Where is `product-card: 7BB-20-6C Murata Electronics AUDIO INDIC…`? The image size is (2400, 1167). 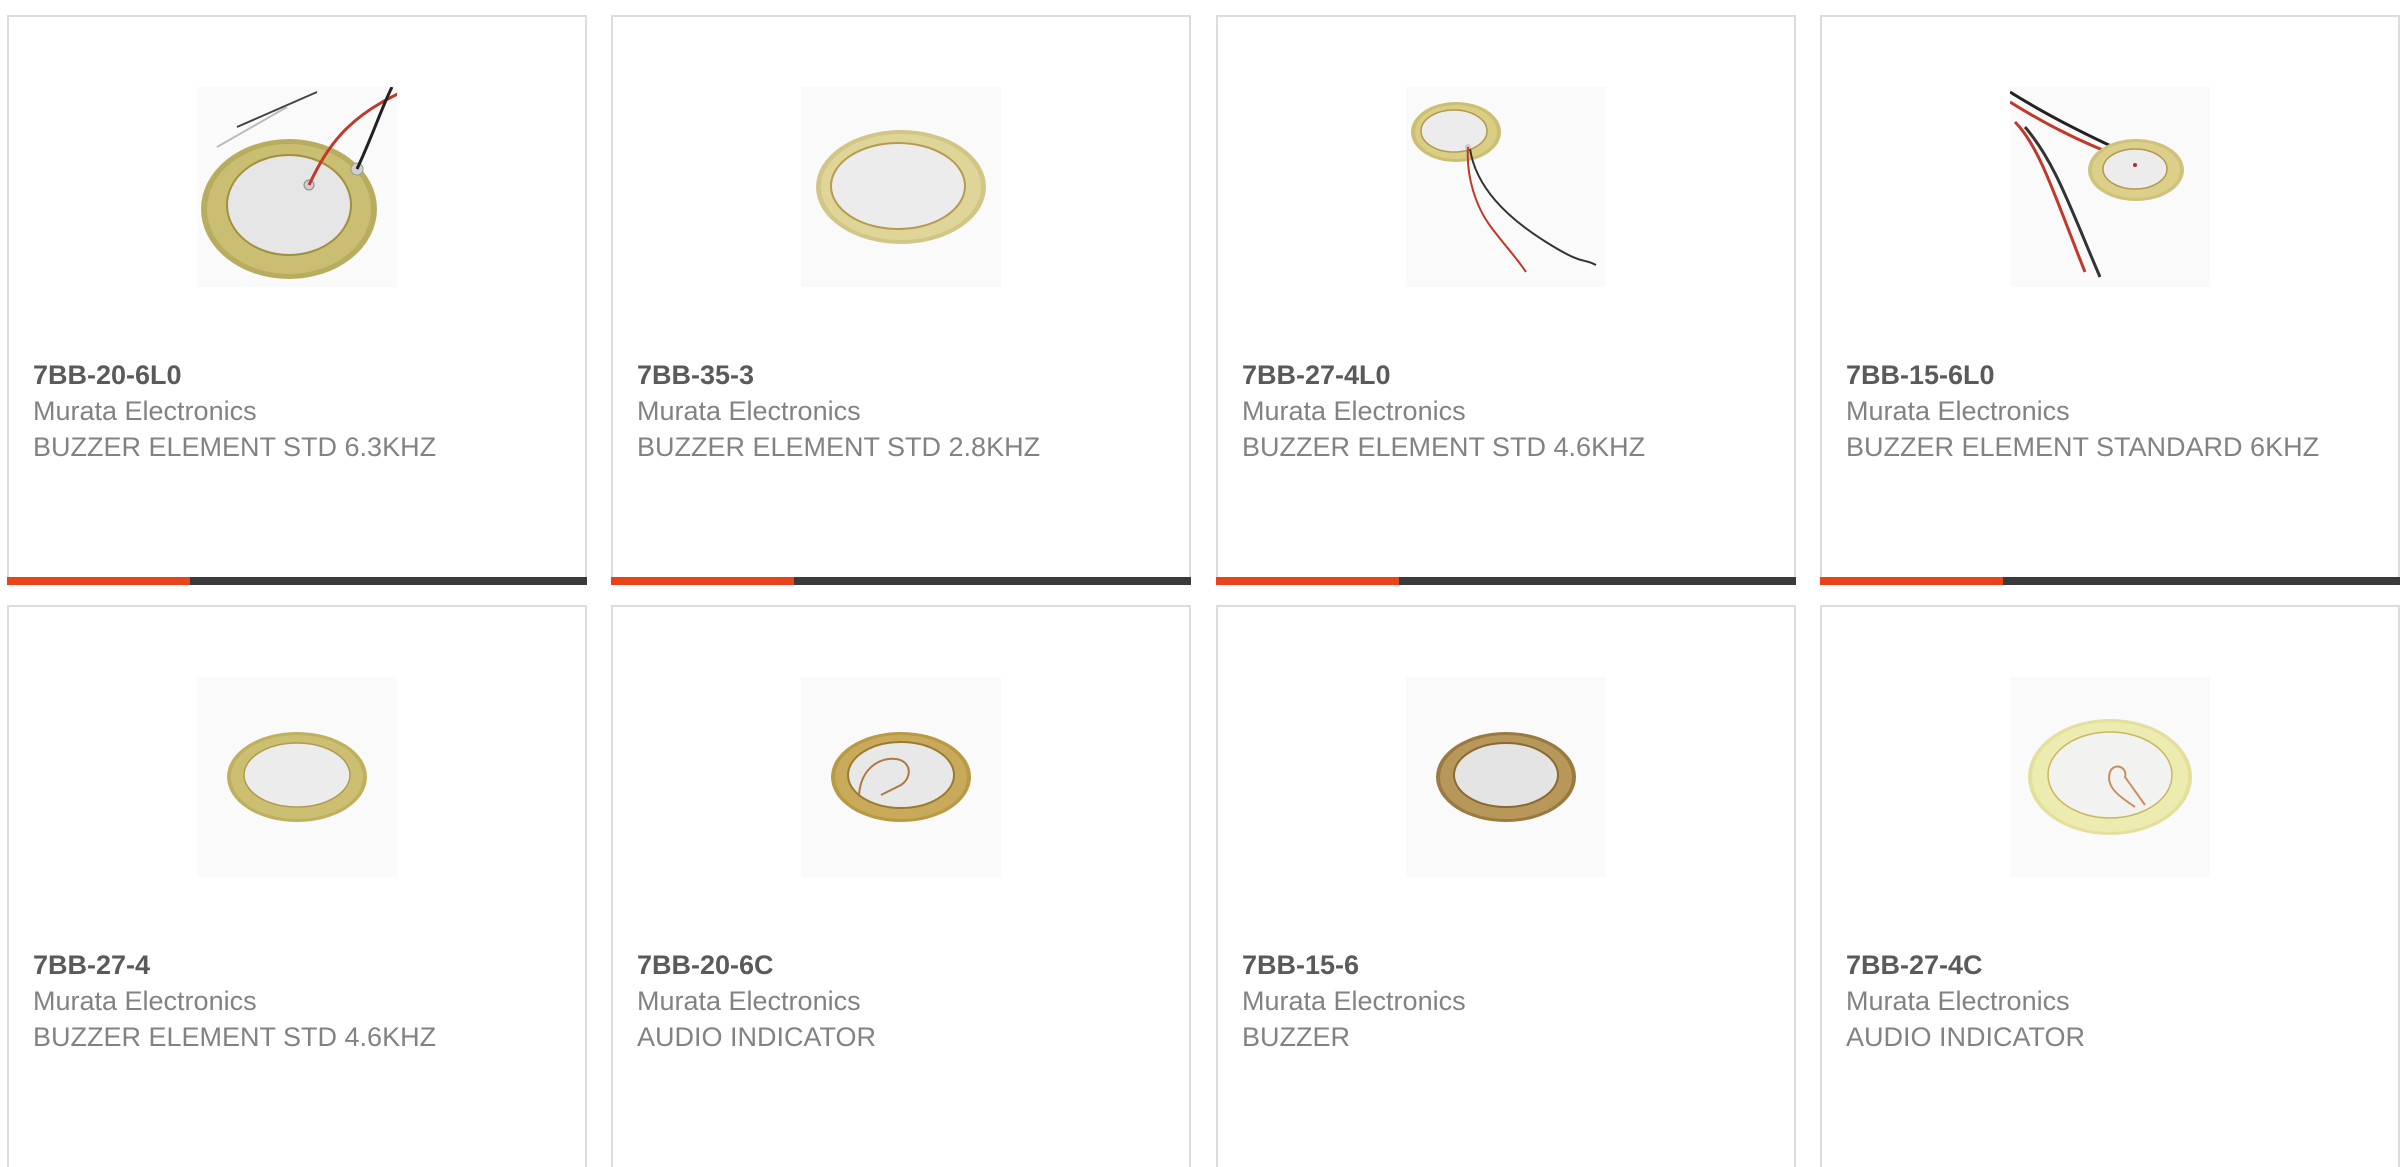 product-card: 7BB-20-6C Murata Electronics AUDIO INDIC… is located at coordinates (901, 886).